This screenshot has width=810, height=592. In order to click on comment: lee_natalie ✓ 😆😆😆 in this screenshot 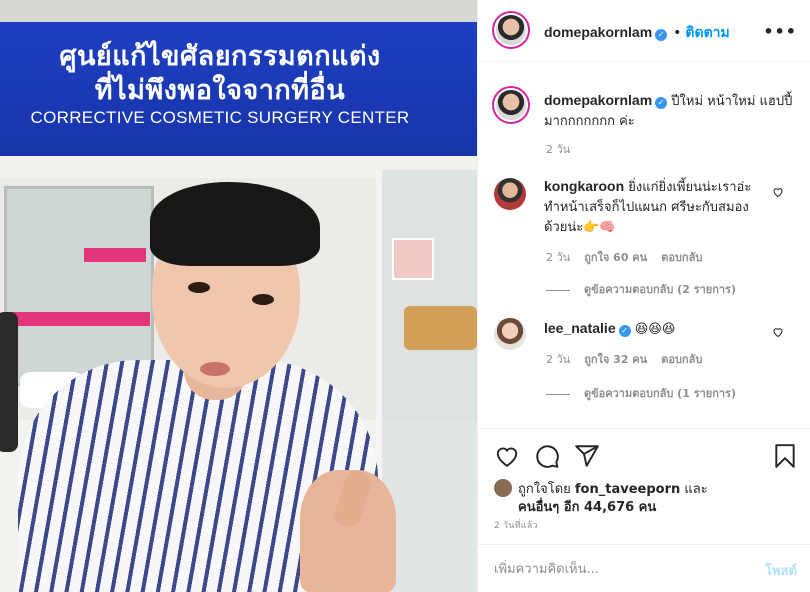, I will do `click(654, 329)`.